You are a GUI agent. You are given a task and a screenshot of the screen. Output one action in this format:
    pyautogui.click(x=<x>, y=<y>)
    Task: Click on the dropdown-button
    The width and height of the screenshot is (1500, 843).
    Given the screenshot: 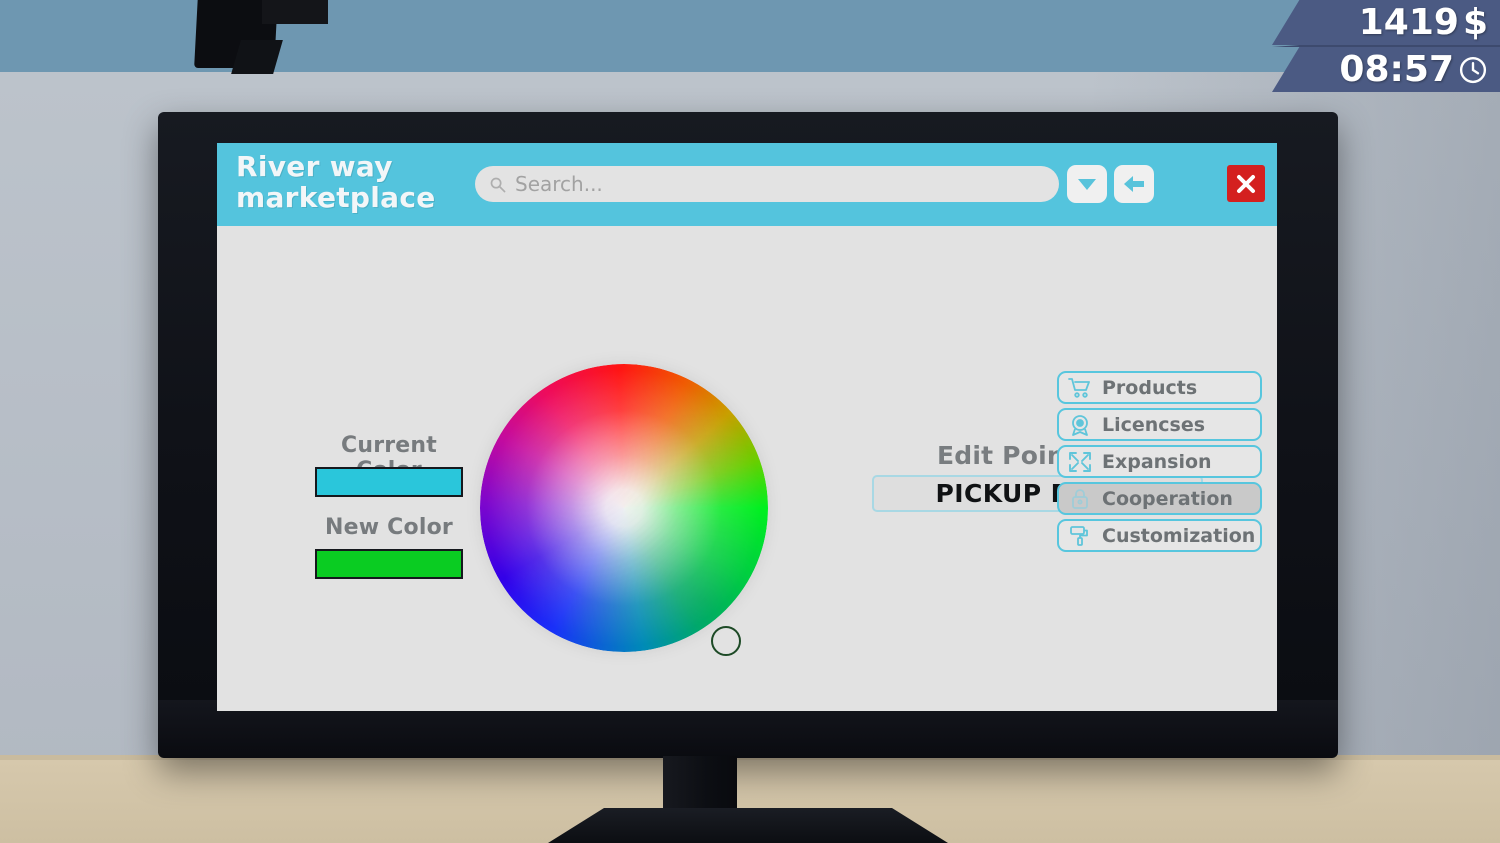 What is the action you would take?
    pyautogui.click(x=1087, y=184)
    